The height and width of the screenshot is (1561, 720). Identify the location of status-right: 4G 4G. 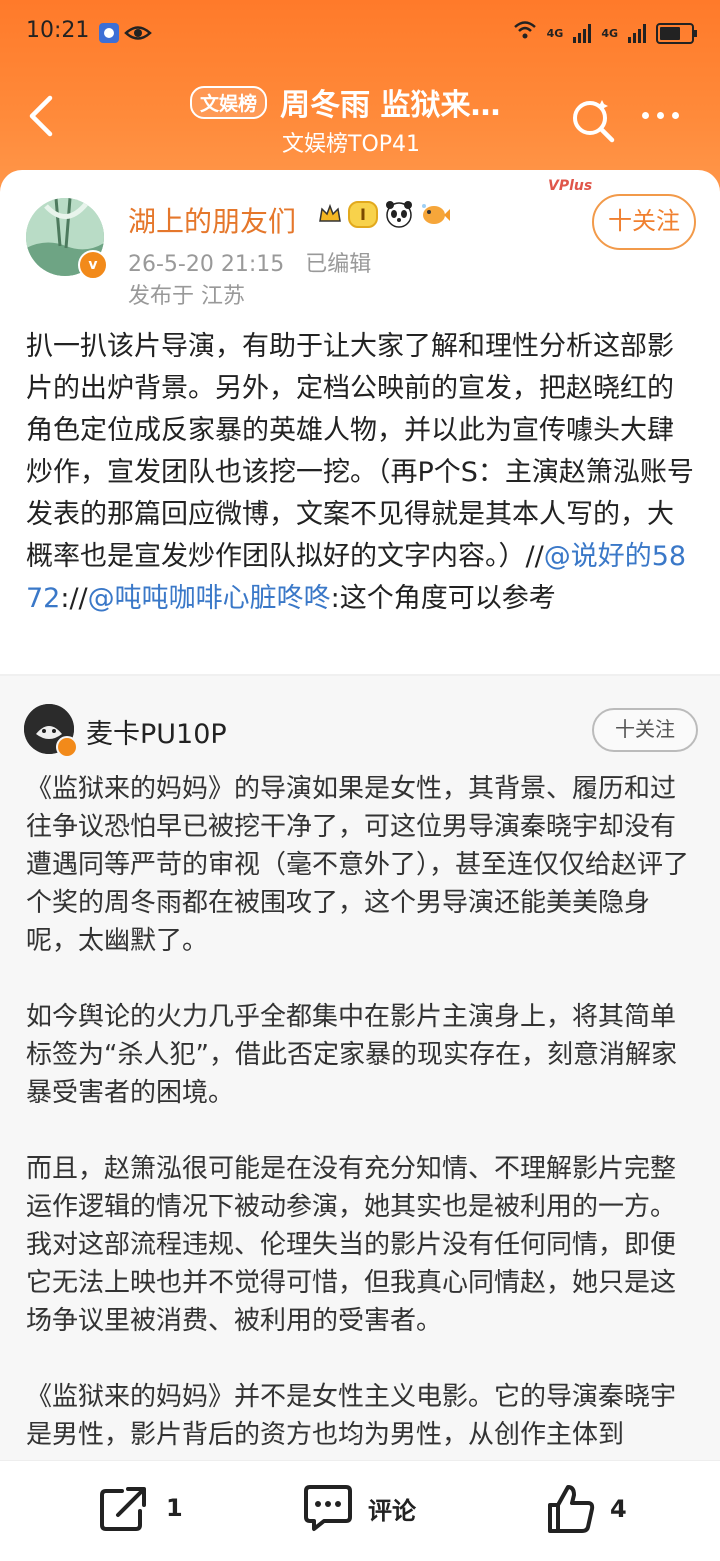
(605, 33).